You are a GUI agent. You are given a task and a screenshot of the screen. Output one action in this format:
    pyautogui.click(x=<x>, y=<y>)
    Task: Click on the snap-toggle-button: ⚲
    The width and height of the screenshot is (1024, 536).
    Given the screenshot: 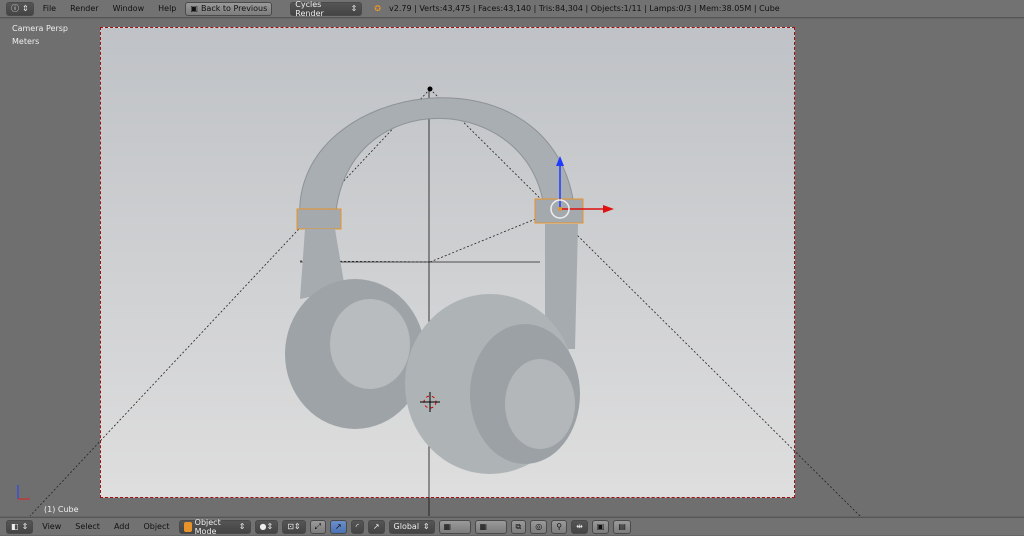 What is the action you would take?
    pyautogui.click(x=559, y=526)
    